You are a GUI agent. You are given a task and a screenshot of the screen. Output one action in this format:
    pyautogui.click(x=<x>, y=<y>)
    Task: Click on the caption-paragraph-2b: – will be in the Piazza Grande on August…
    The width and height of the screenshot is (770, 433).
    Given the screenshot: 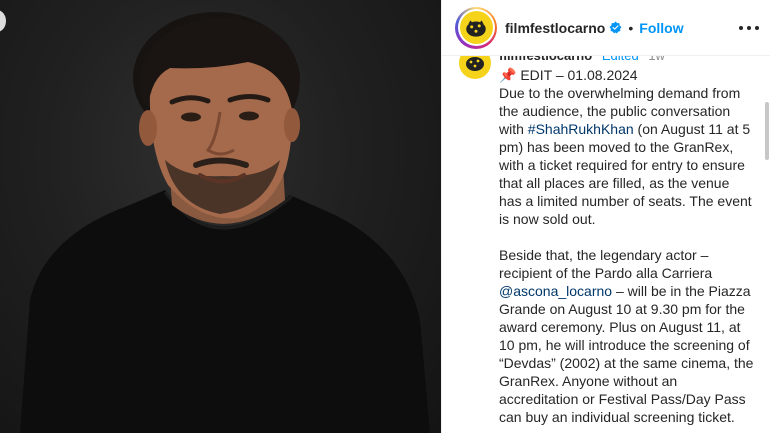 What is the action you would take?
    pyautogui.click(x=628, y=354)
    